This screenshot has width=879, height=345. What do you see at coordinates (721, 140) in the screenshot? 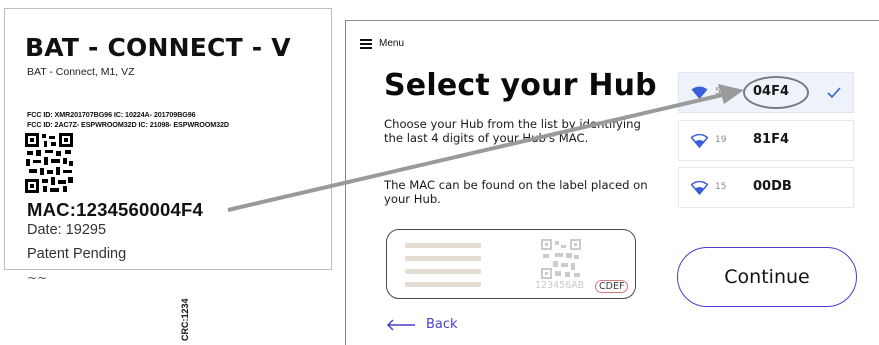
I see `hub-signal-strength: 19` at bounding box center [721, 140].